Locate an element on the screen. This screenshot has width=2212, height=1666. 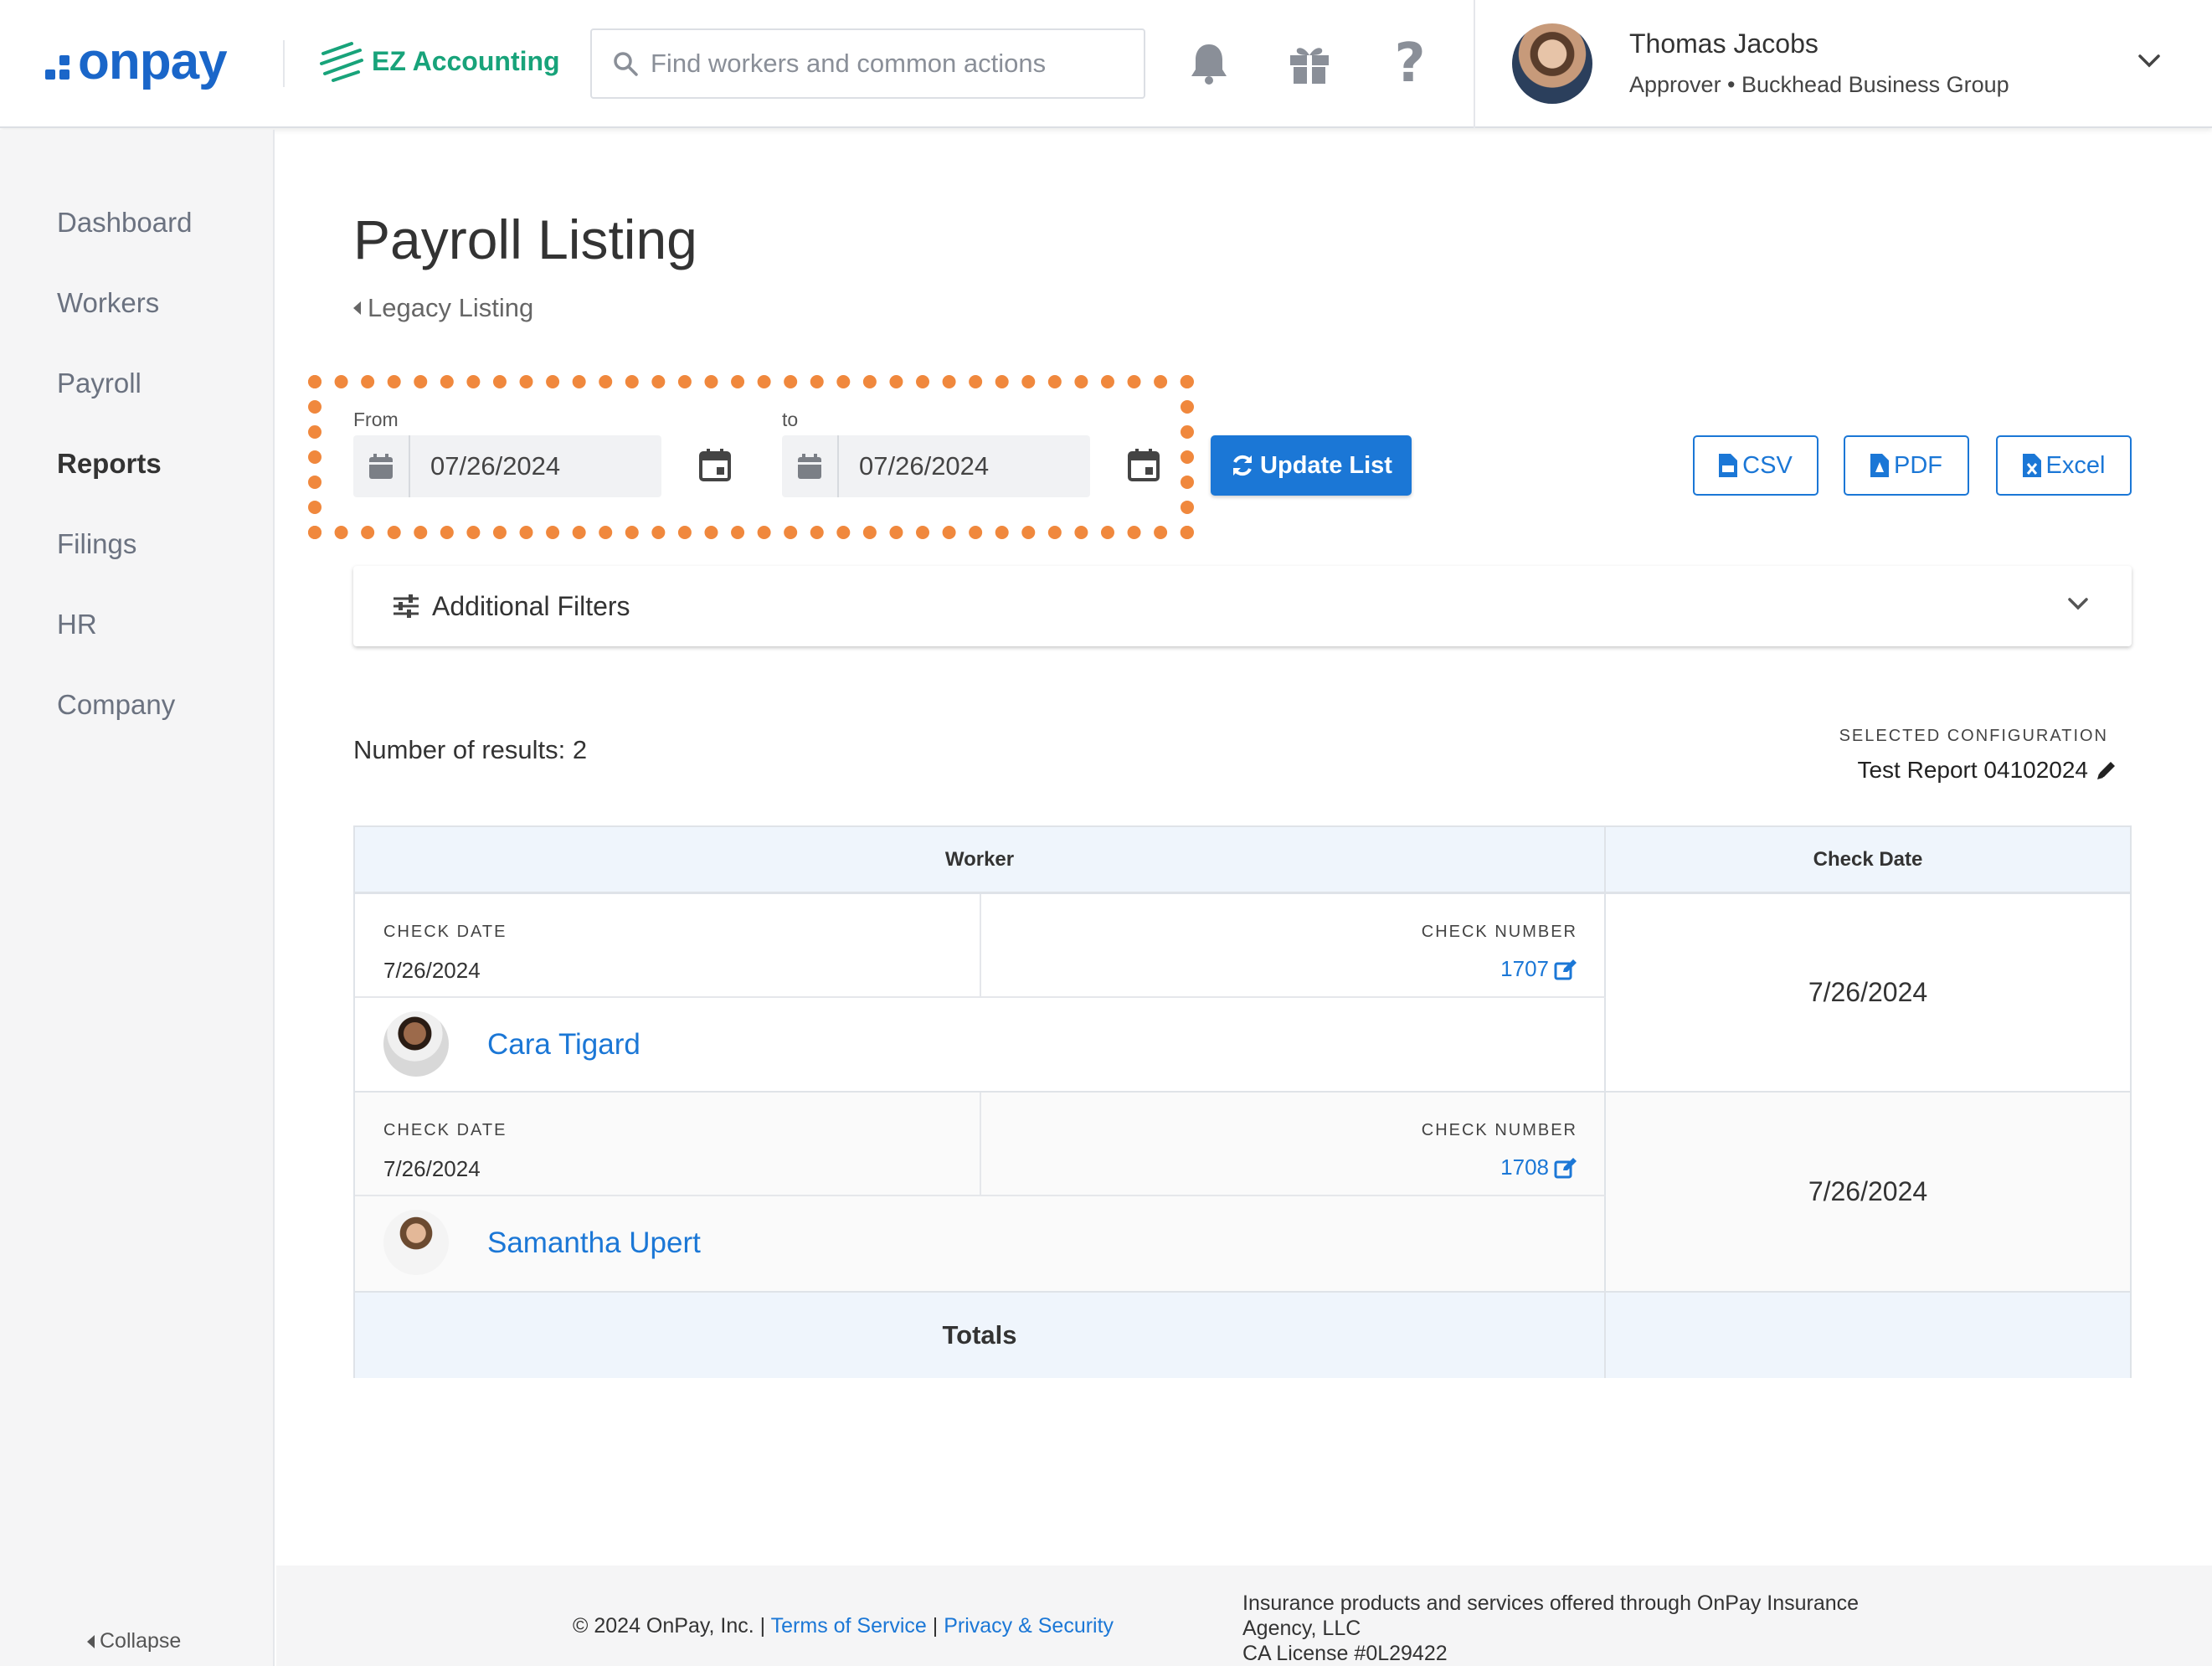
sliders-icon is located at coordinates (406, 606).